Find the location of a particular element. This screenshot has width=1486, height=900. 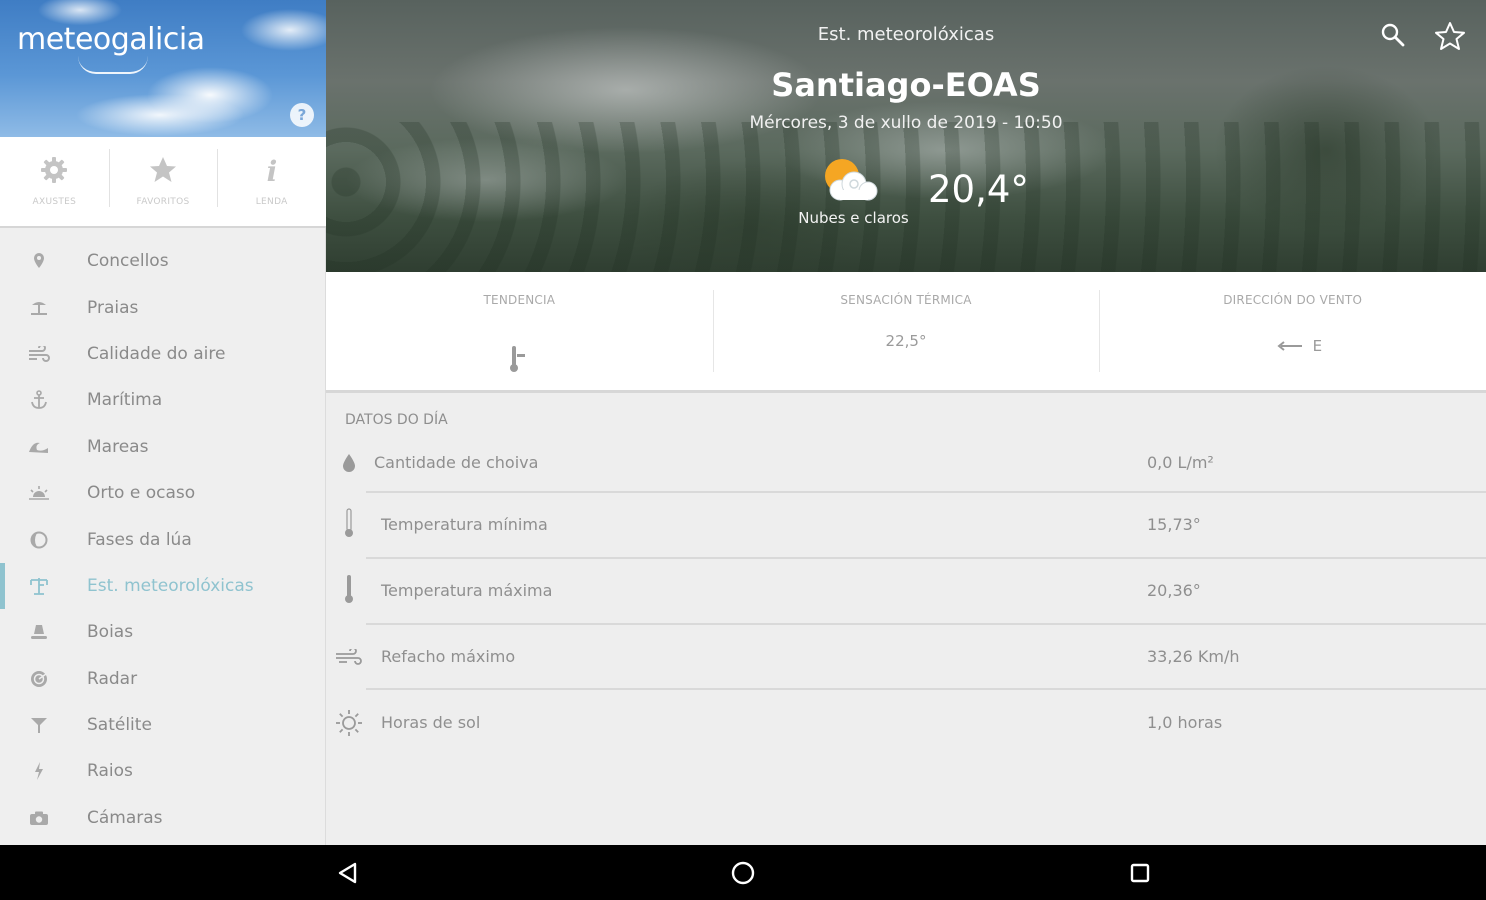

row-label: Temperatura máxima is located at coordinates (467, 590).